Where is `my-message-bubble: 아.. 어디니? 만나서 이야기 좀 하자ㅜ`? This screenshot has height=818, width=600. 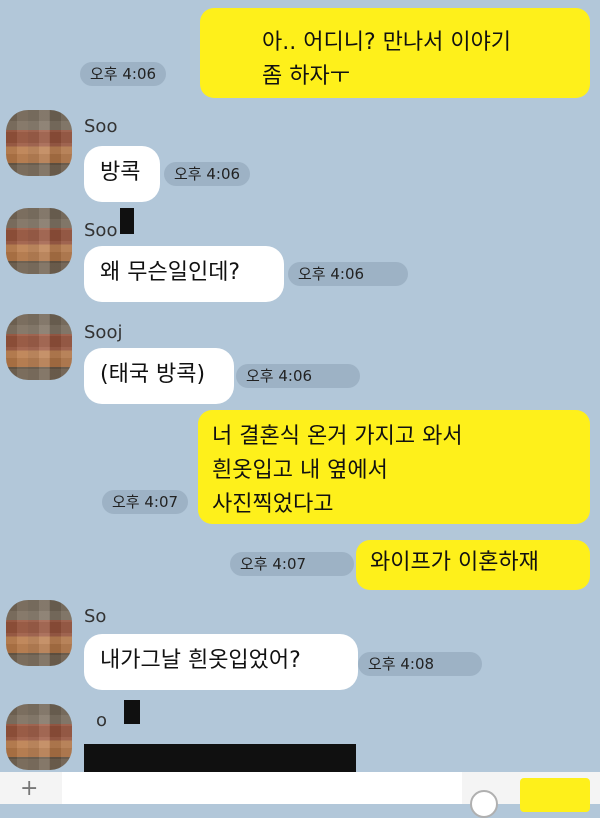
my-message-bubble: 아.. 어디니? 만나서 이야기 좀 하자ㅜ is located at coordinates (395, 53).